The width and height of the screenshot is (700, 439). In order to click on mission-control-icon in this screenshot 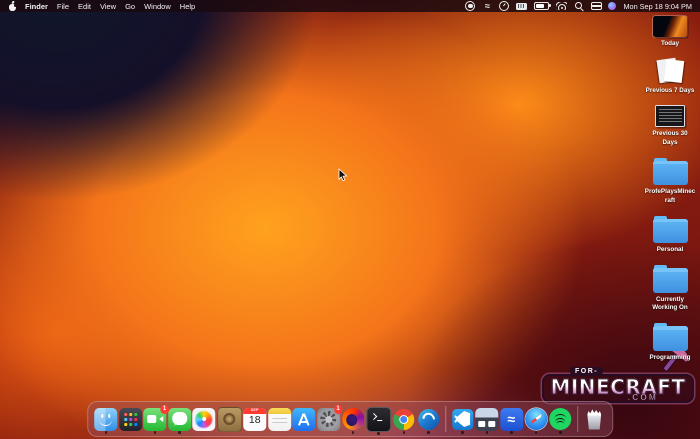, I will do `click(487, 419)`.